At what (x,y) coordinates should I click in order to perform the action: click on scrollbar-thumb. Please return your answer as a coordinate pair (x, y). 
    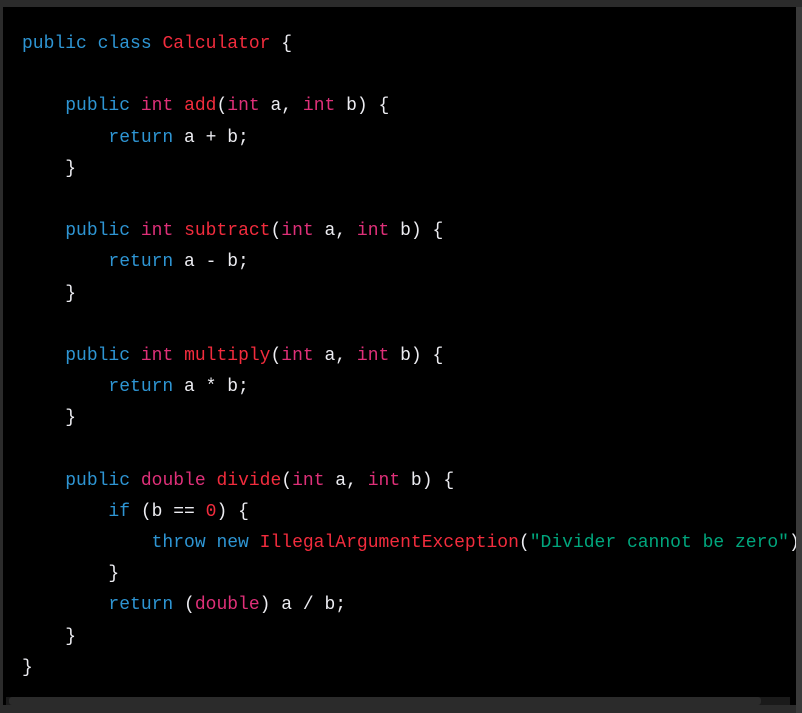
    Looking at the image, I should click on (385, 701).